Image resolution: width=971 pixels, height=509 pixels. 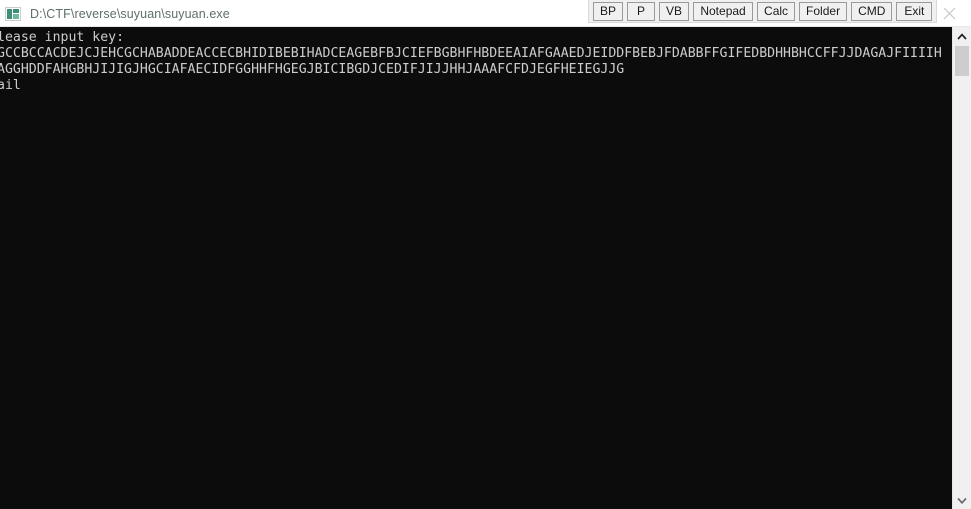 I want to click on toolbar-button-bp: BP, so click(x=608, y=11).